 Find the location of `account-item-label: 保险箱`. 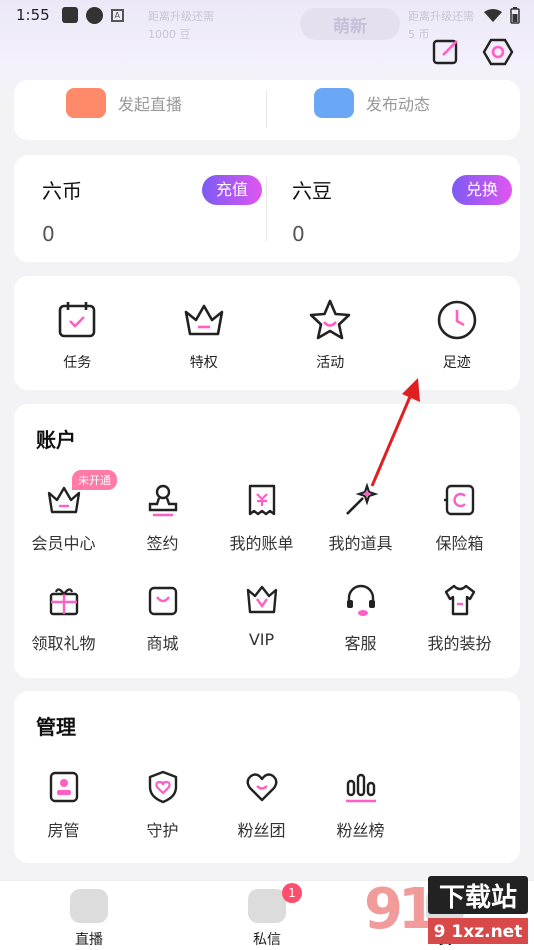

account-item-label: 保险箱 is located at coordinates (459, 543).